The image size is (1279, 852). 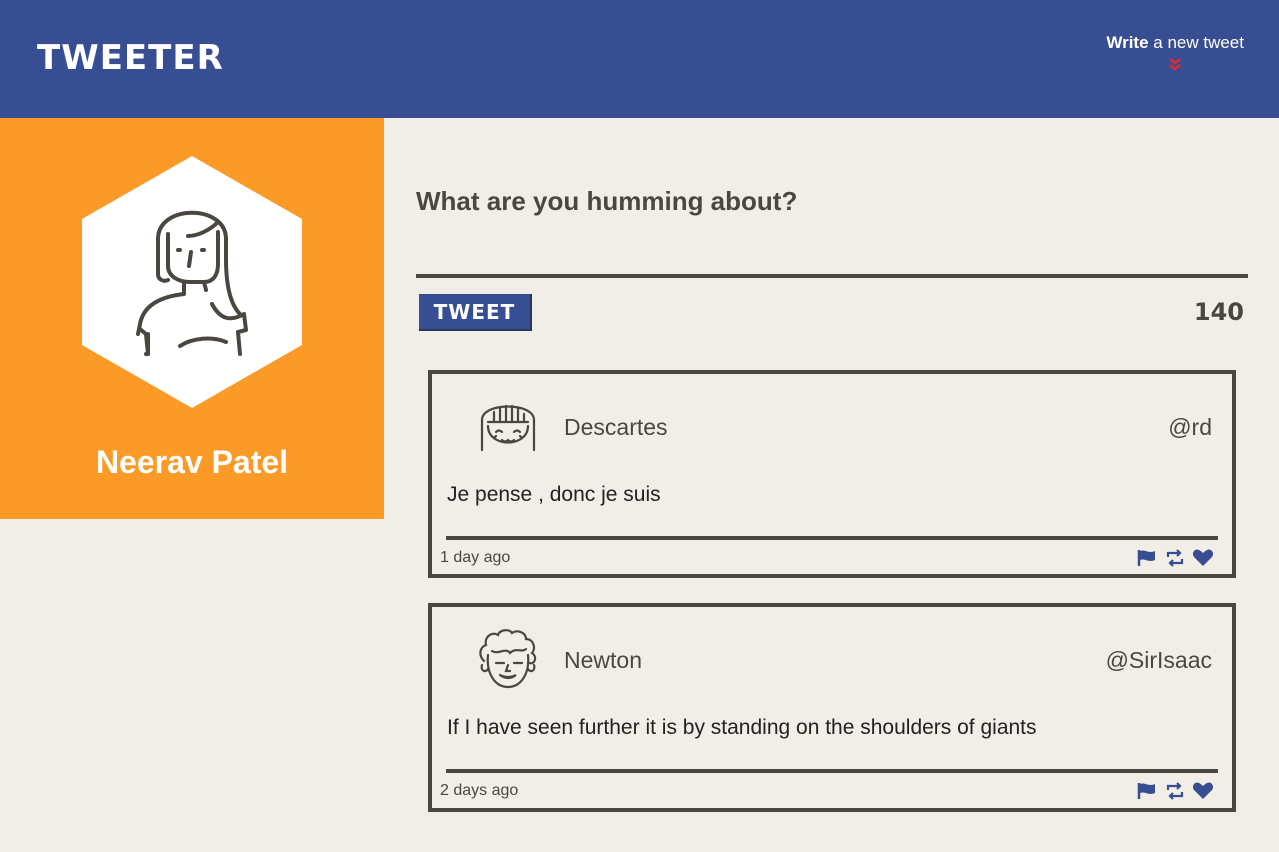 What do you see at coordinates (192, 282) in the screenshot?
I see `profile-avatar` at bounding box center [192, 282].